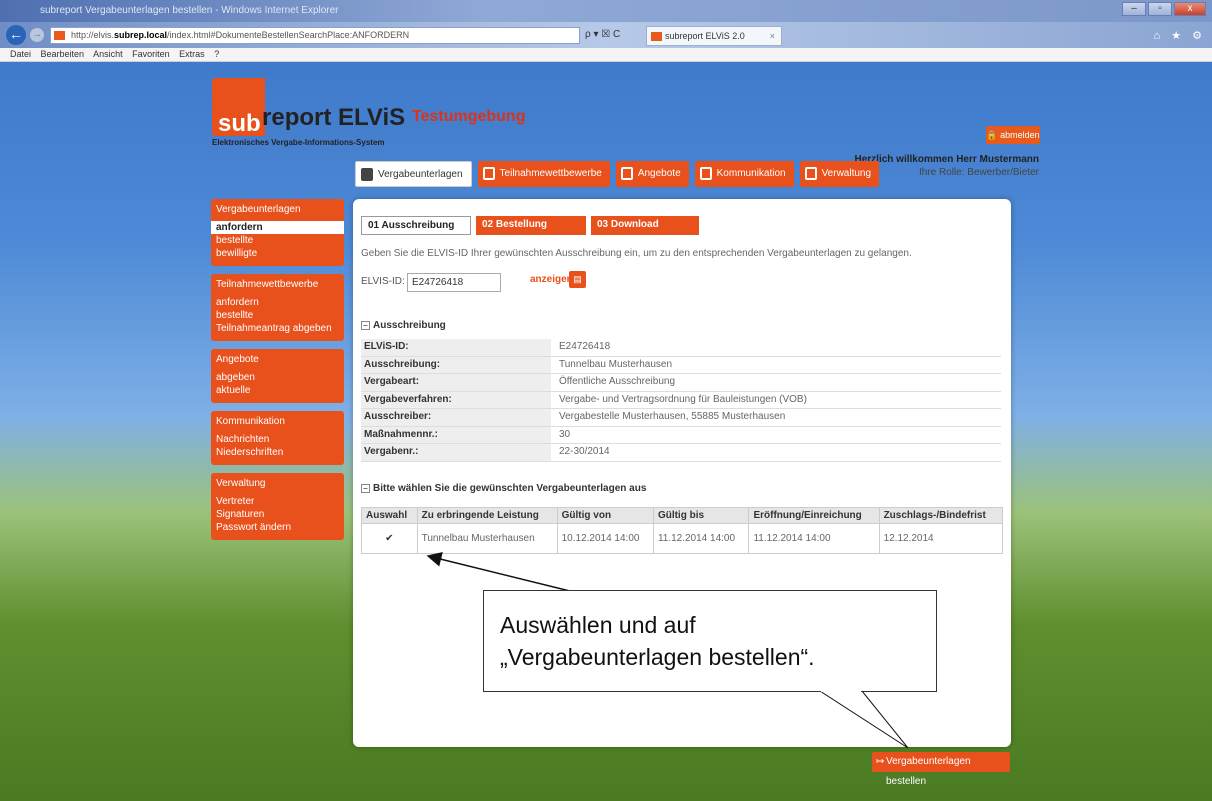 The height and width of the screenshot is (801, 1212). What do you see at coordinates (409, 325) in the screenshot?
I see `section-title: Ausschreibung` at bounding box center [409, 325].